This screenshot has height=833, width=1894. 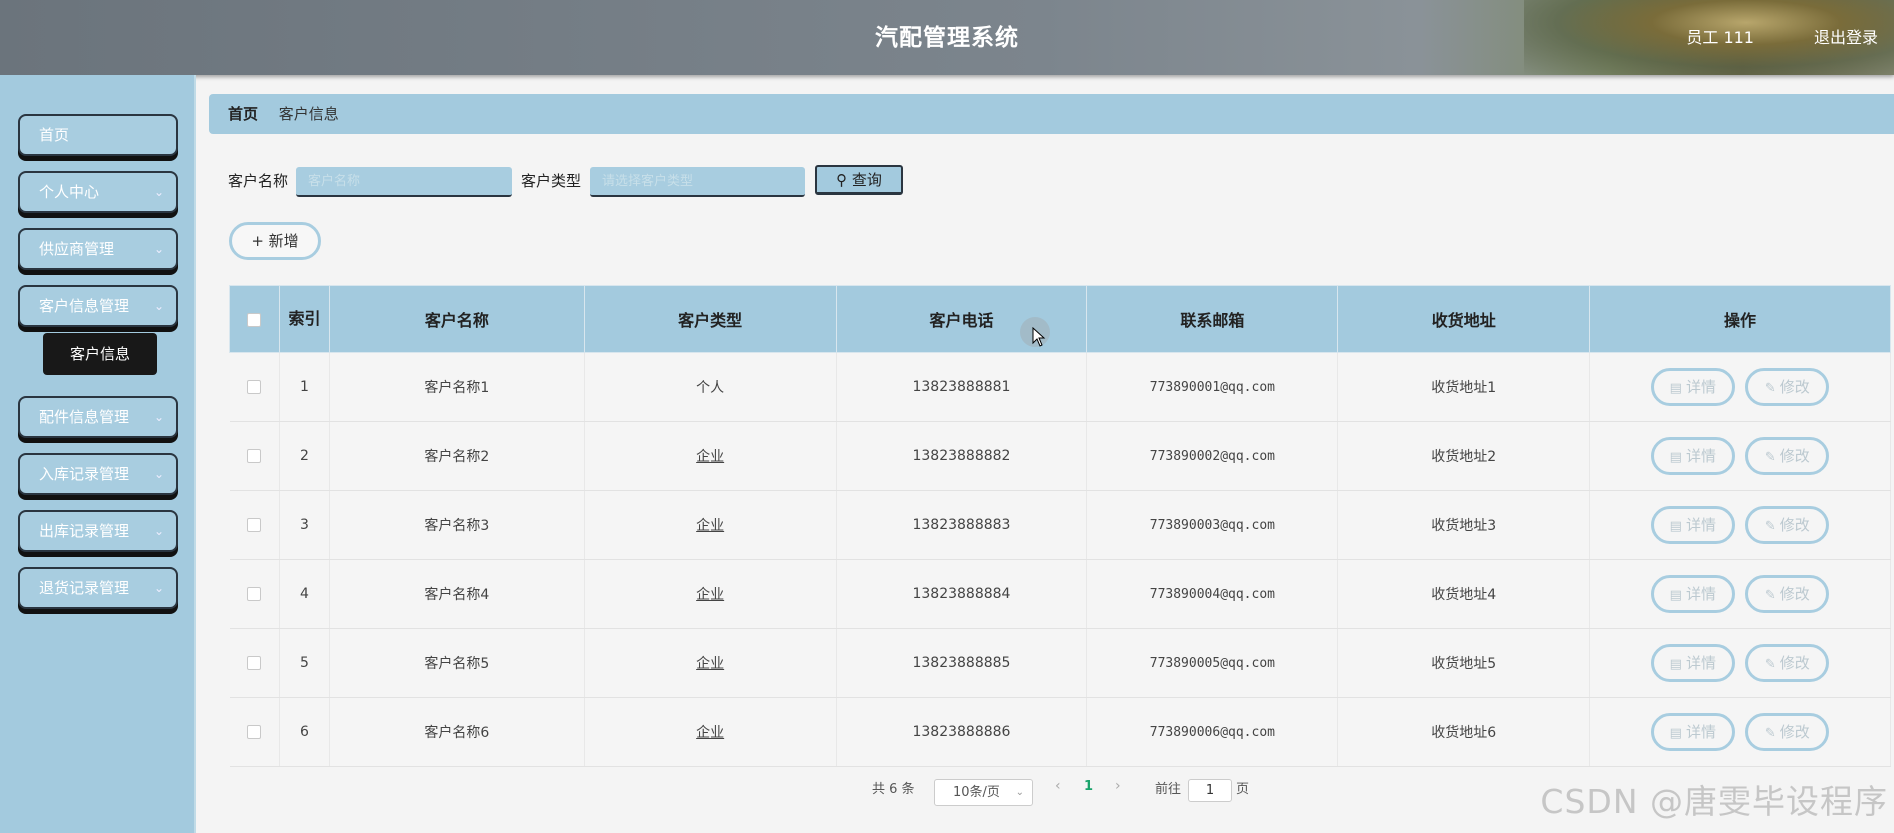 I want to click on table-header-row: 索引 客户名称 客户类型 客户电话 联系邮箱 收货地址 操作, so click(x=1060, y=319).